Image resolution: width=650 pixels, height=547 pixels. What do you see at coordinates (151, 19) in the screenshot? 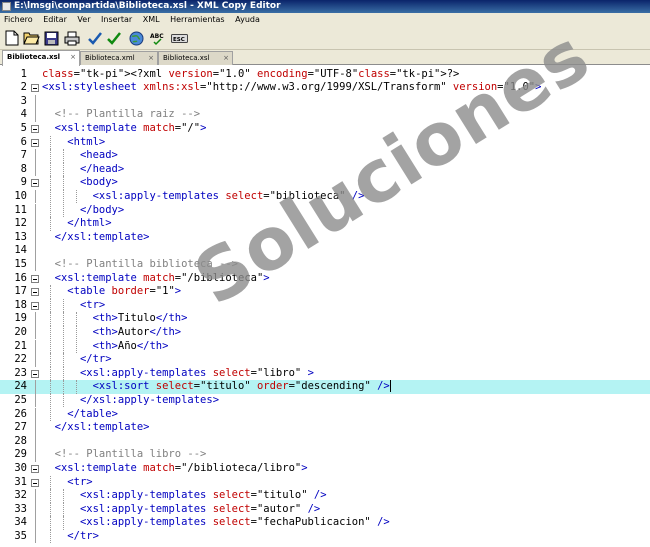
I see `menu-xml: XML` at bounding box center [151, 19].